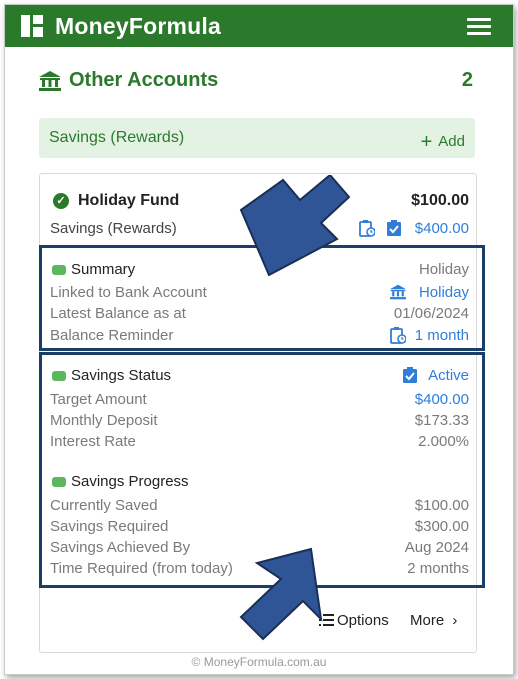 This screenshot has height=679, width=518. Describe the element at coordinates (32, 26) in the screenshot. I see `logo-icon` at that location.